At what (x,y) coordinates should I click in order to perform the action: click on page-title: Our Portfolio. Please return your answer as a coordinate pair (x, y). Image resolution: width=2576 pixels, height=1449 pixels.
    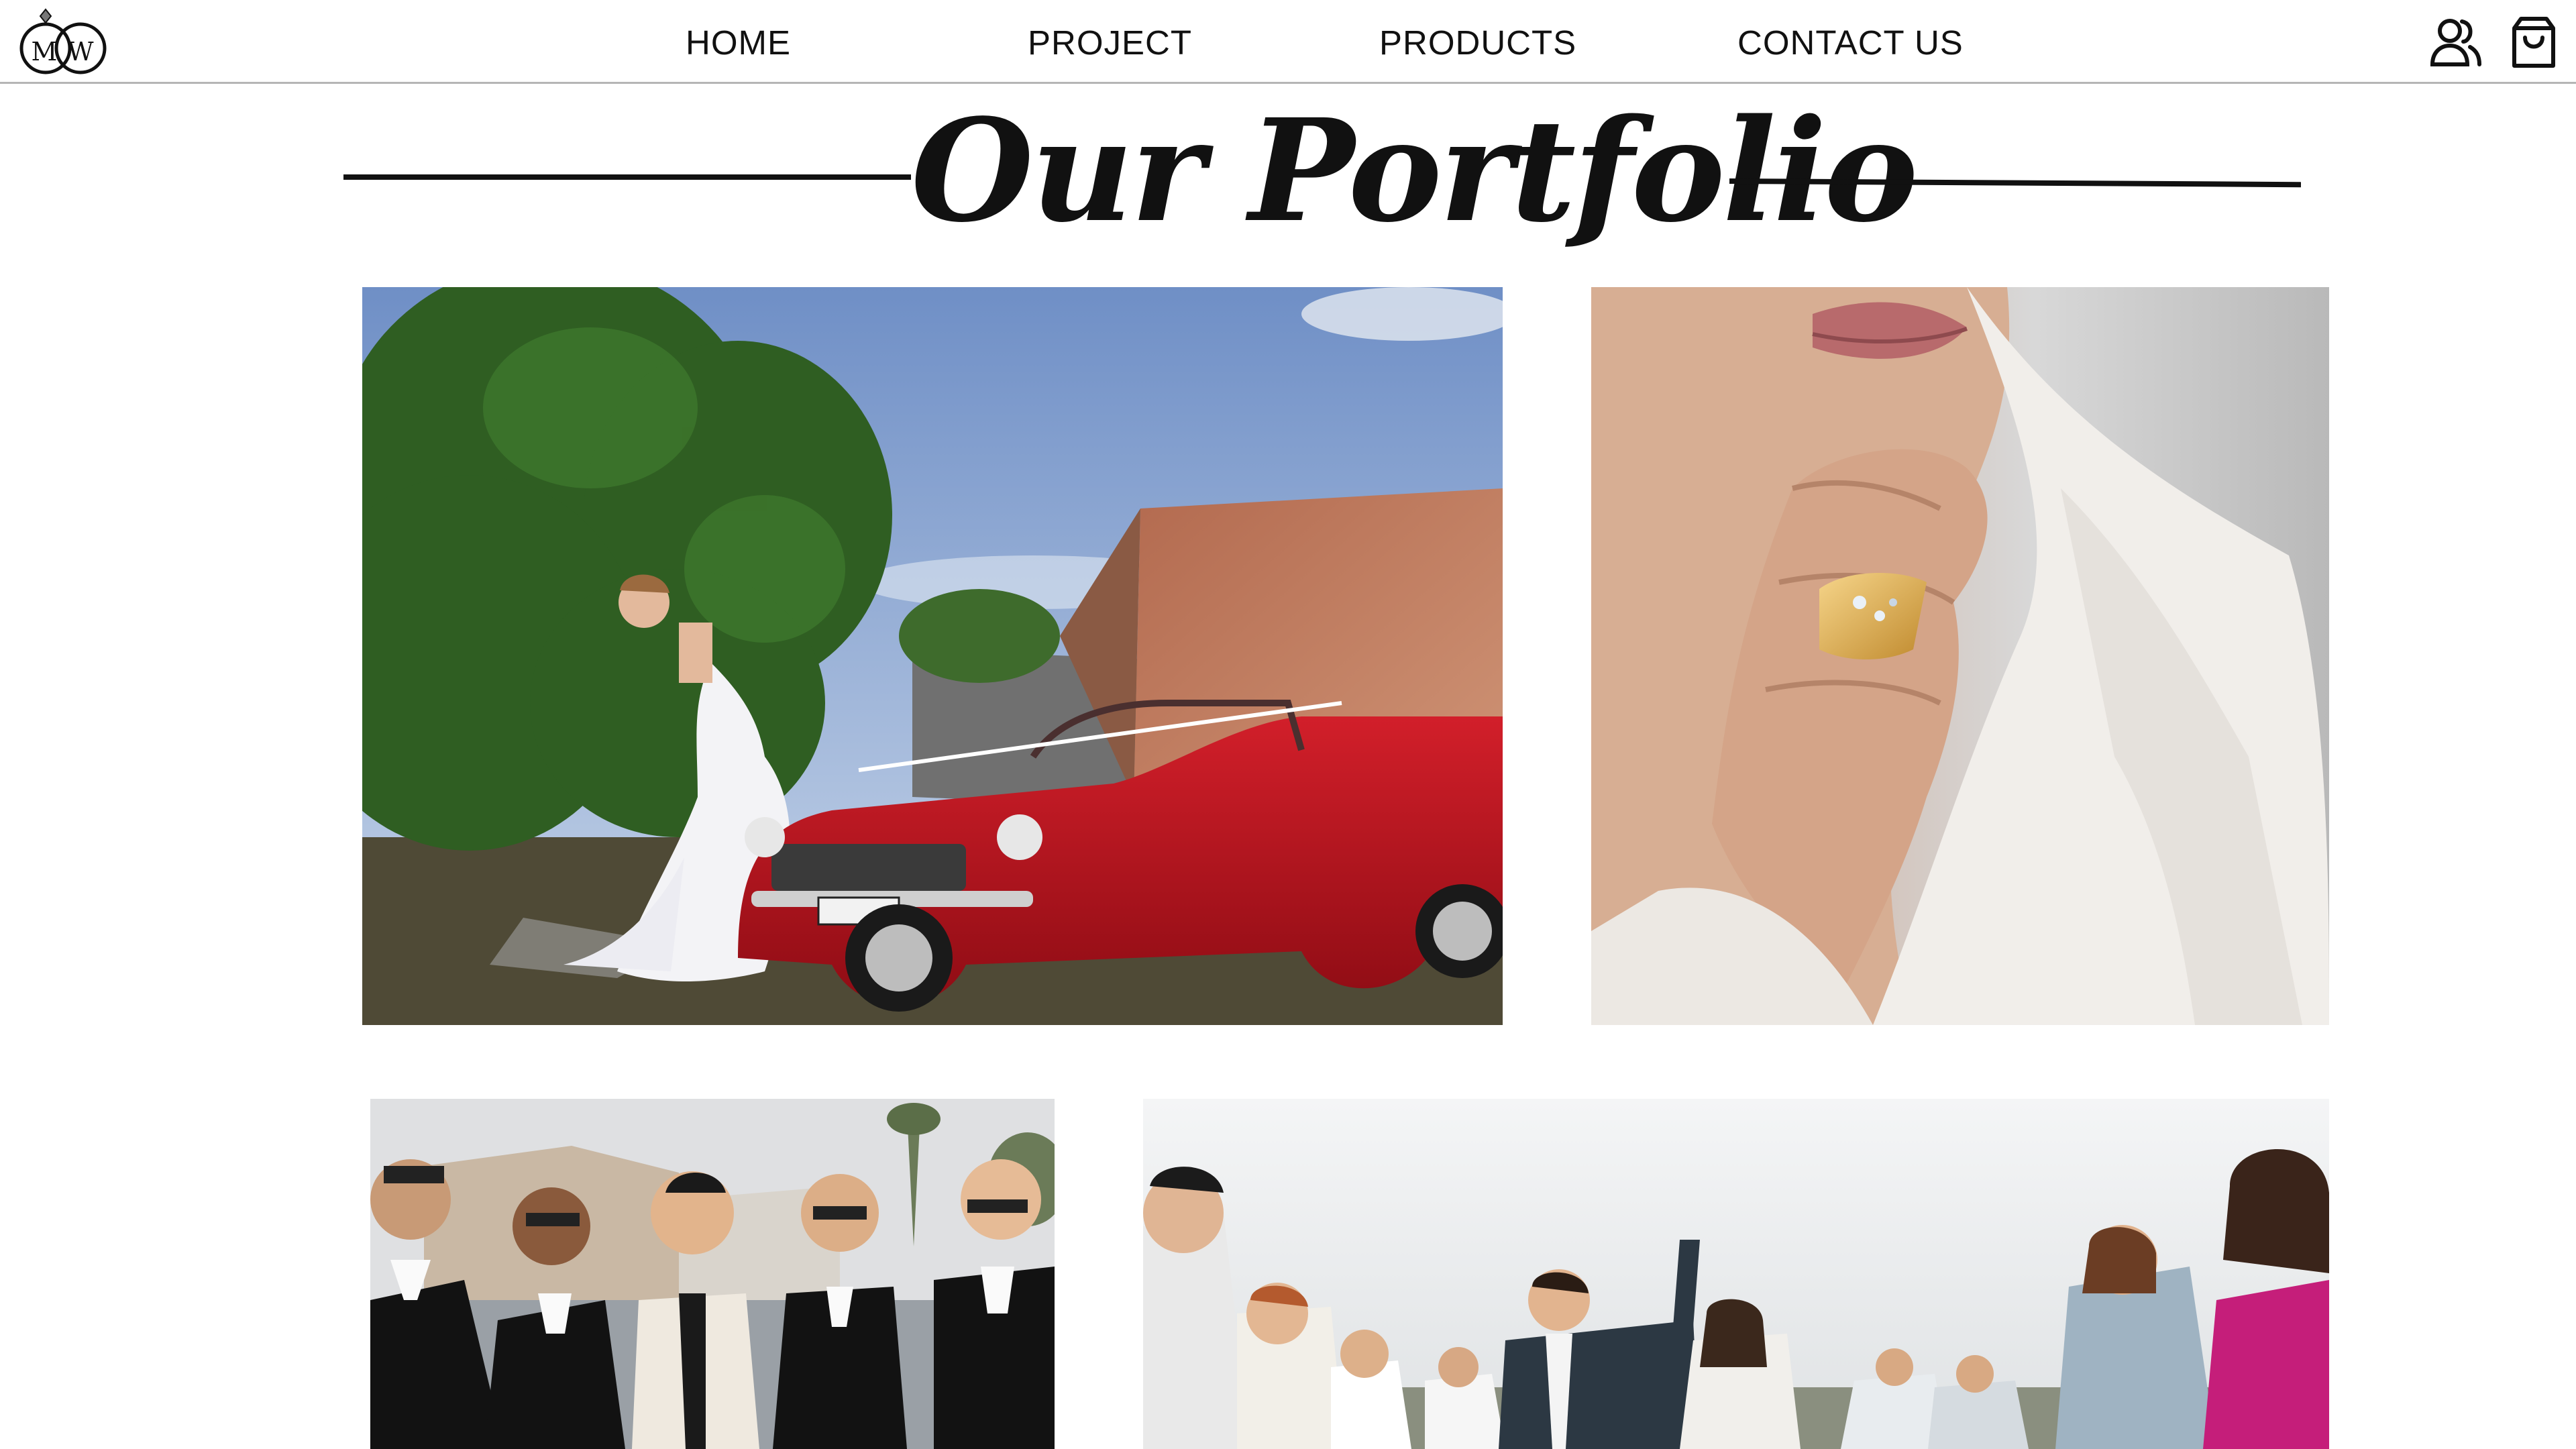
    Looking at the image, I should click on (1414, 171).